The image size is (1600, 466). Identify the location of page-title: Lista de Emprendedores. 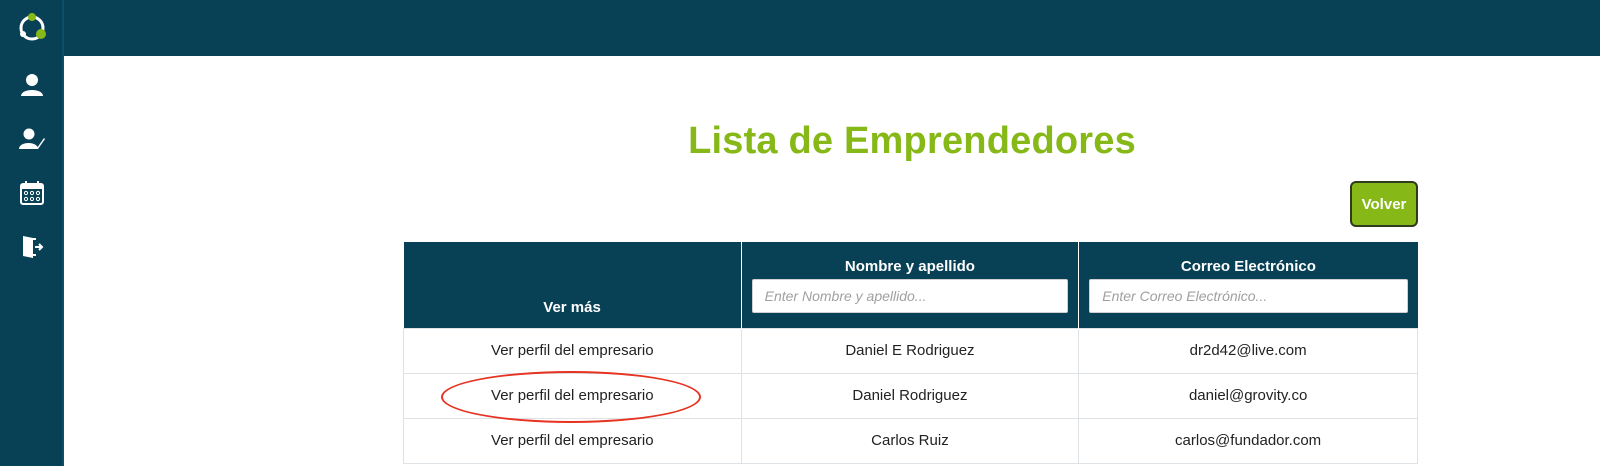
(912, 141).